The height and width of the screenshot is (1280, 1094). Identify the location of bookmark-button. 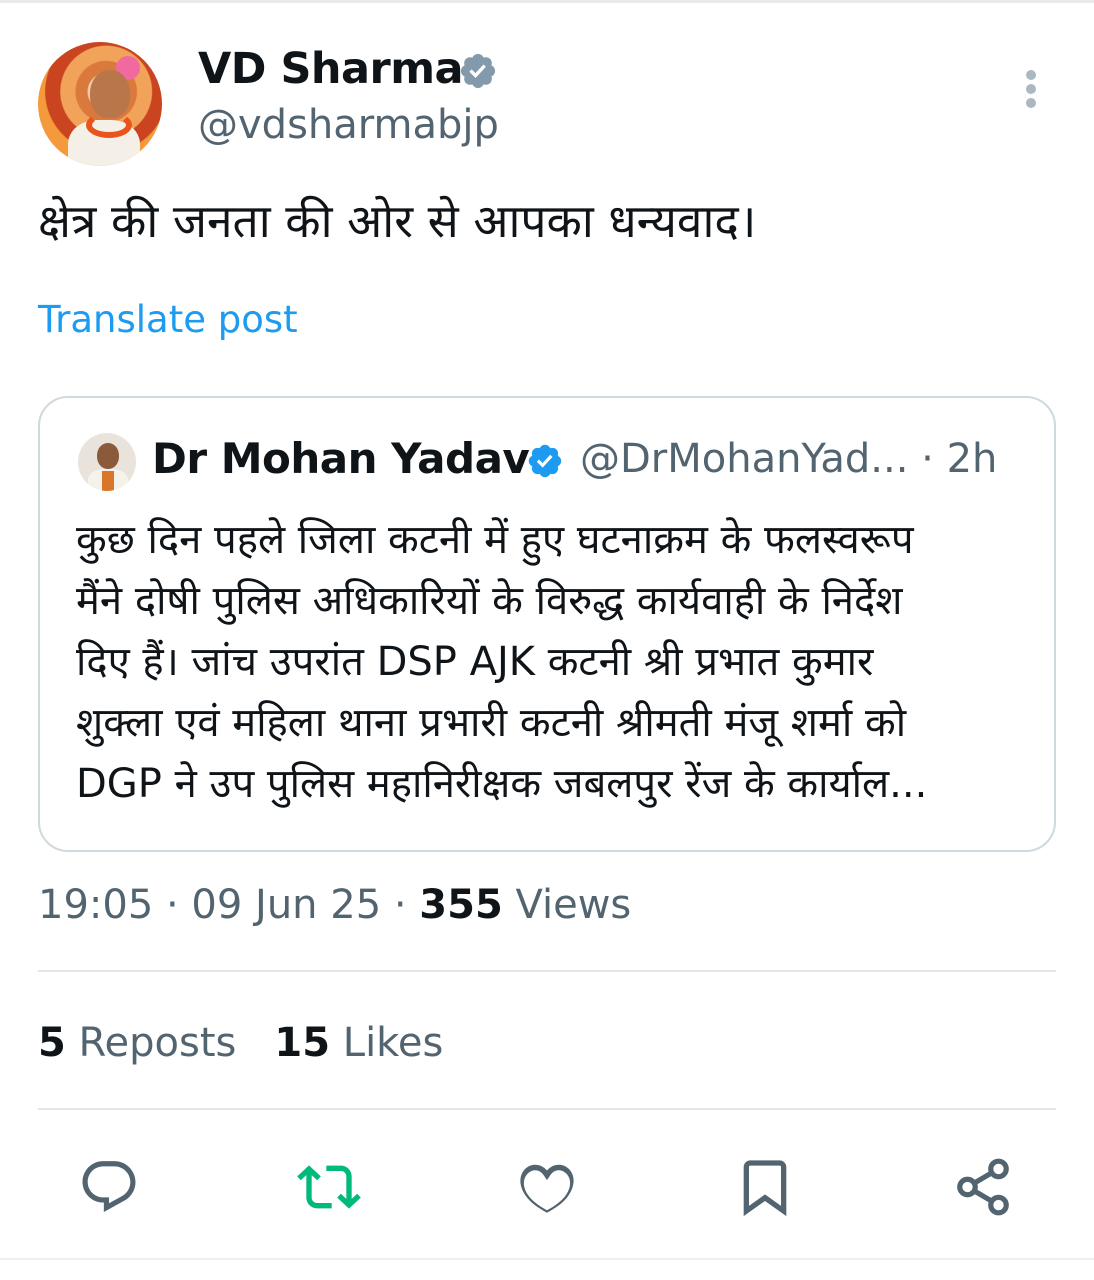
(765, 1187).